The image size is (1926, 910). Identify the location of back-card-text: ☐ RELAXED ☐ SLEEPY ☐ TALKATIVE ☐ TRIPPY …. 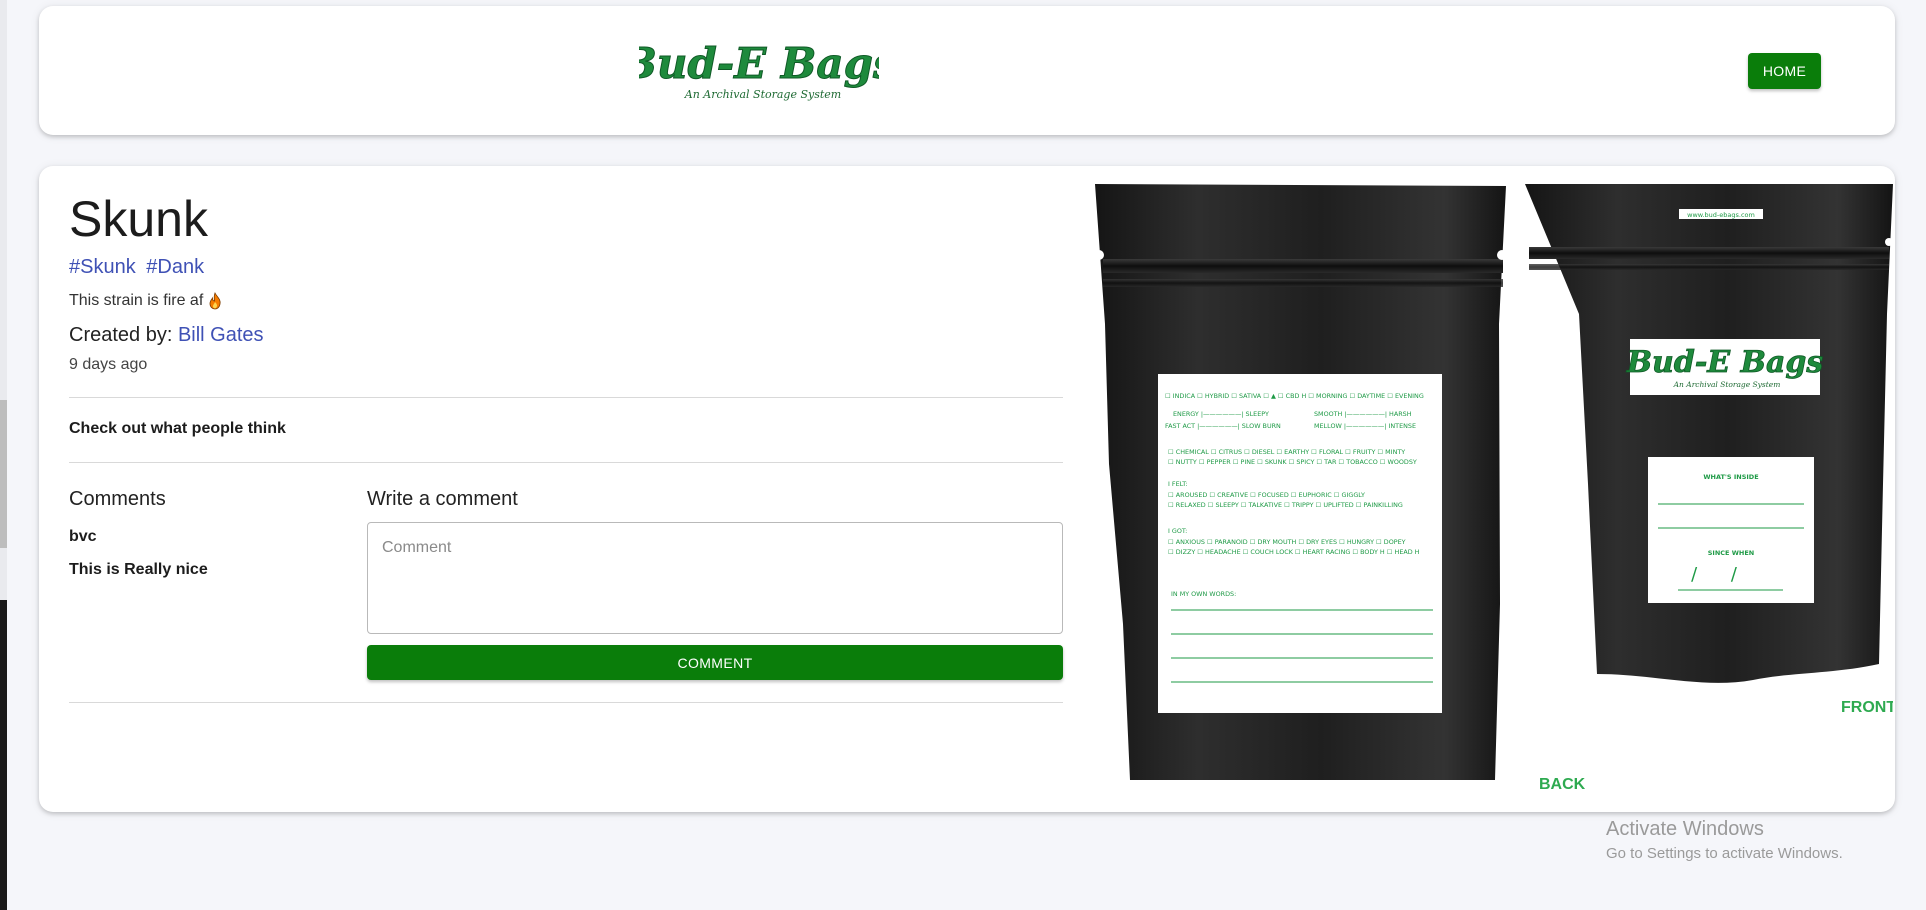
(1285, 505).